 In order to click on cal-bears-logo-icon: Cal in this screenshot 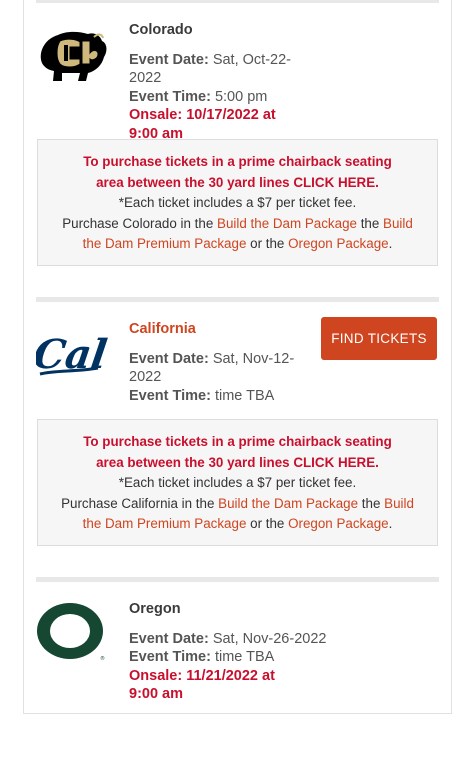, I will do `click(70, 355)`.